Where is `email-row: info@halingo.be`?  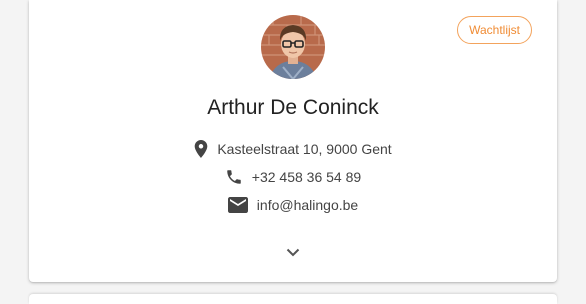 email-row: info@halingo.be is located at coordinates (293, 205).